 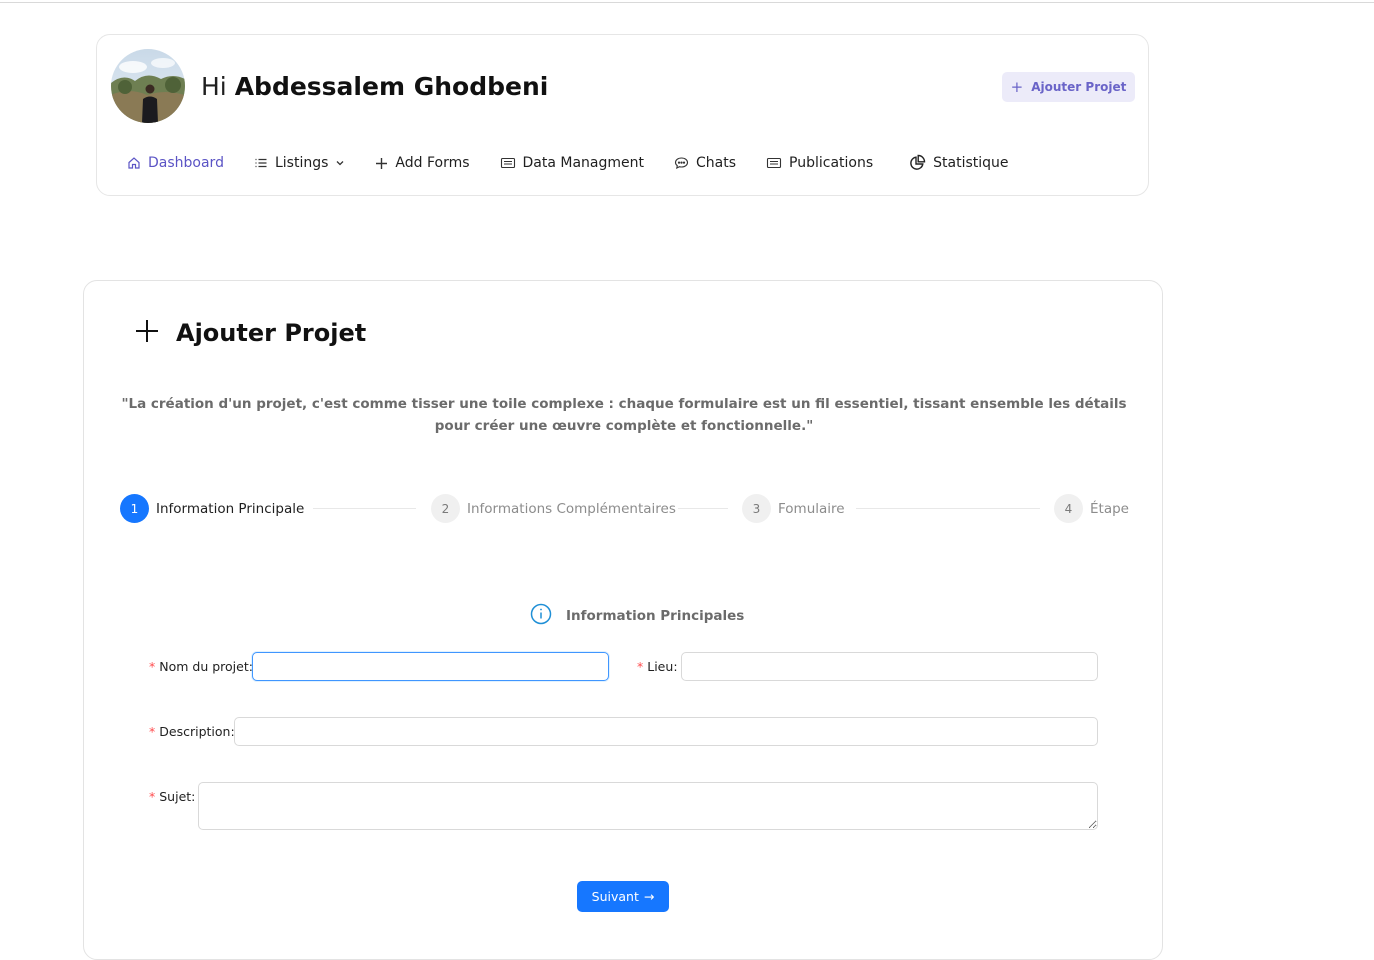 I want to click on next-button-label: Suivant, so click(x=615, y=896).